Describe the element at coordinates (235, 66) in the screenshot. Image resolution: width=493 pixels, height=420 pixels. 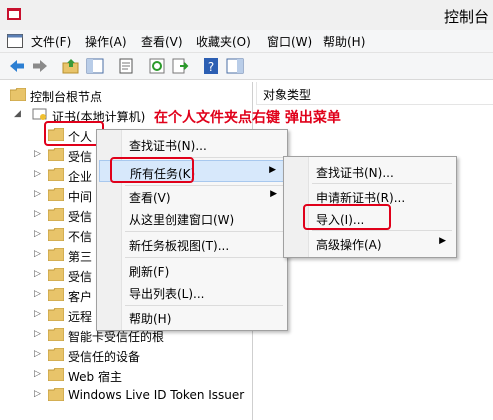
I see `show-hide-action-pane-icon` at that location.